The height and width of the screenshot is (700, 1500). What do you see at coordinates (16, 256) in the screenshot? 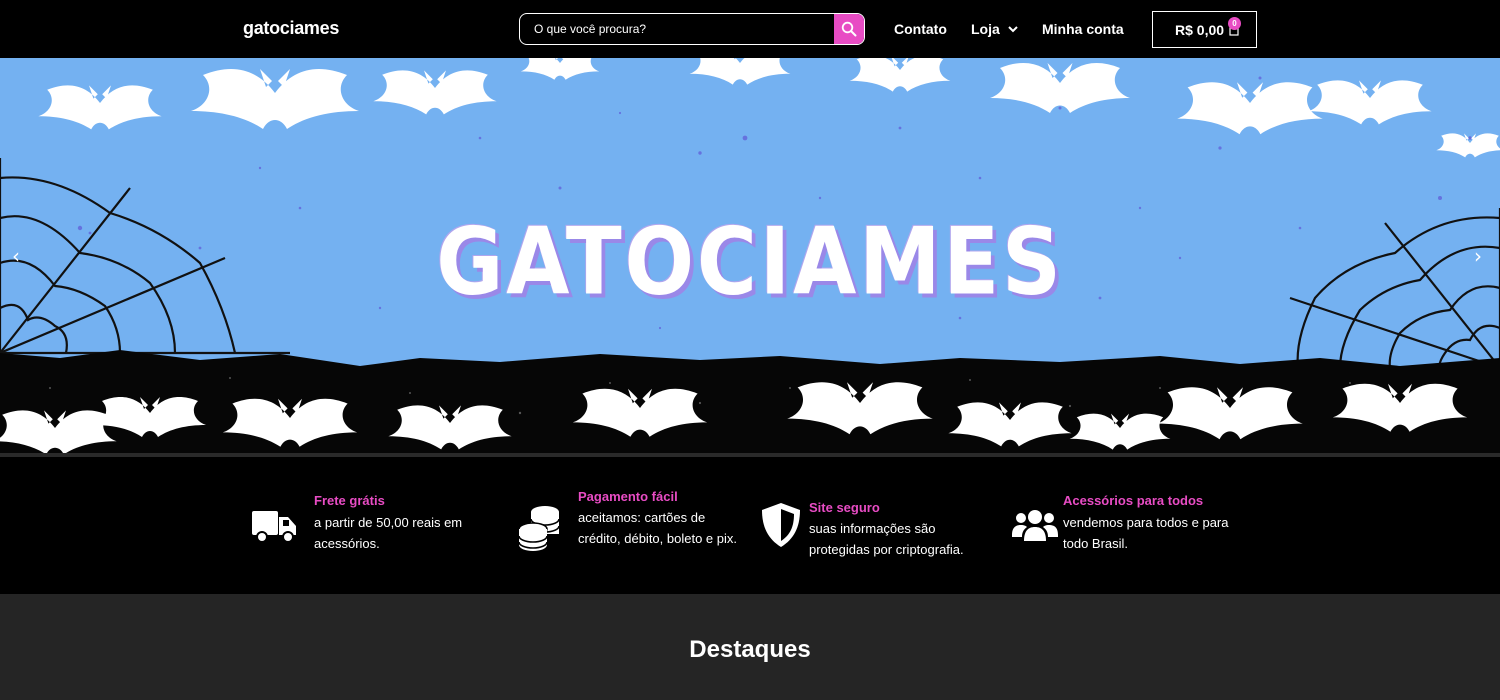
I see `carousel-prev-arrow: ‹` at bounding box center [16, 256].